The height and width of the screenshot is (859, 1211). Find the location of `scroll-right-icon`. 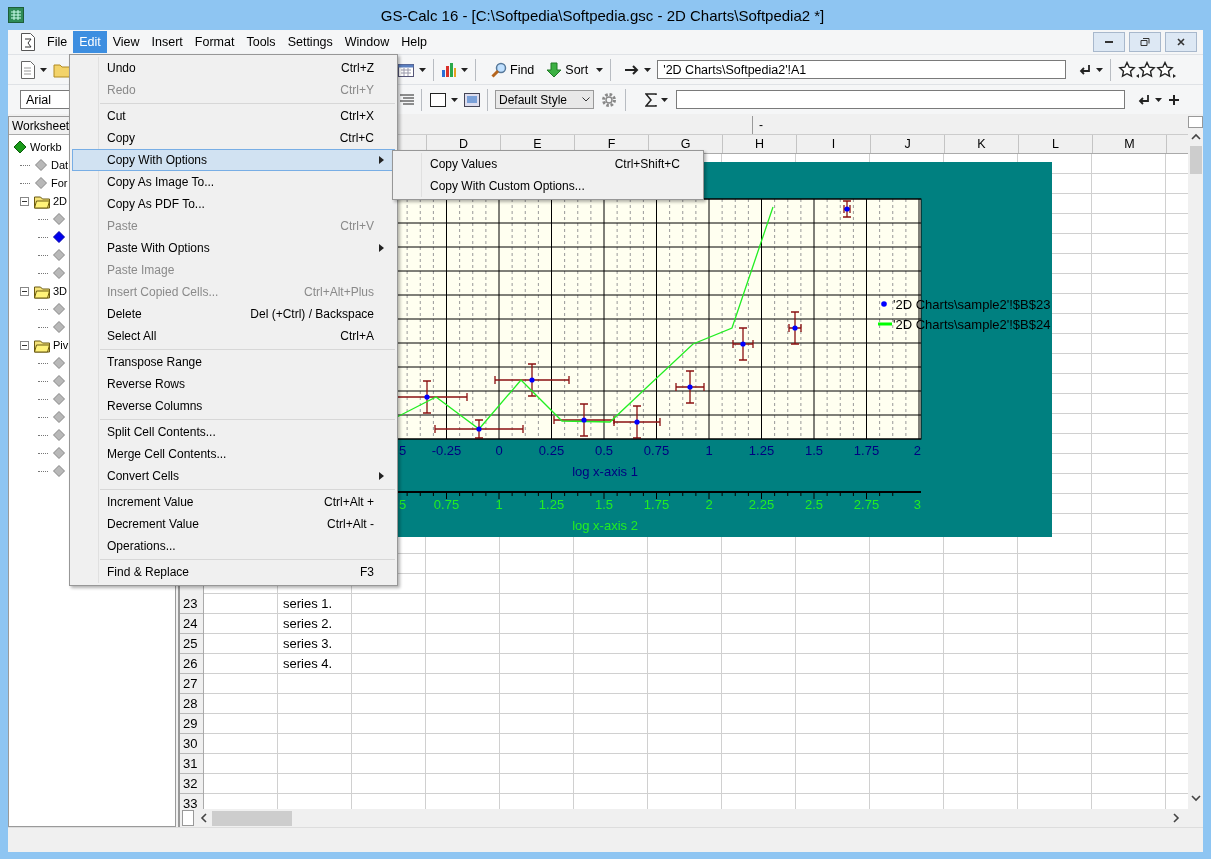

scroll-right-icon is located at coordinates (1176, 818).